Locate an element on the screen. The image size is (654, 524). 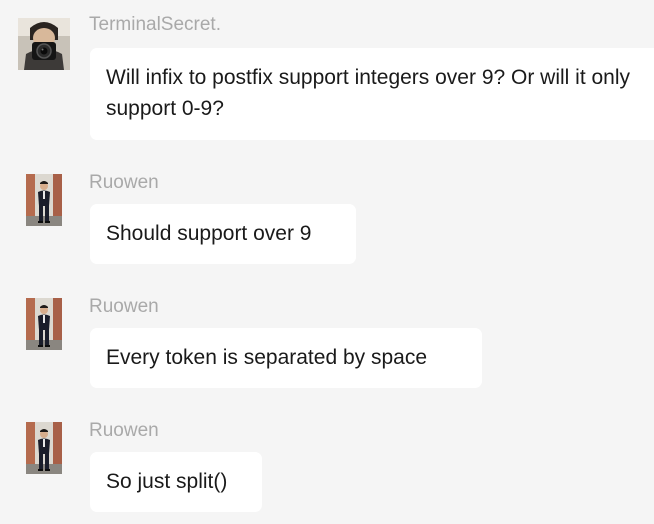
message-bubble: So just split() is located at coordinates (176, 482).